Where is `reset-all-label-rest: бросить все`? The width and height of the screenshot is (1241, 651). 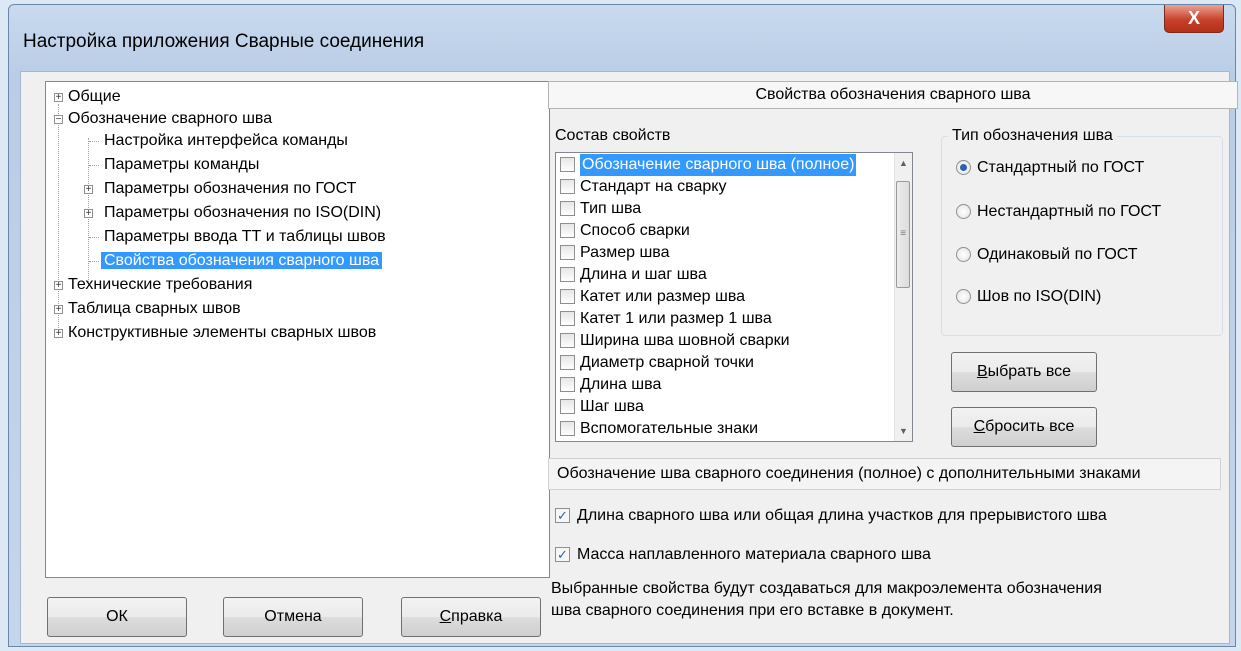
reset-all-label-rest: бросить все is located at coordinates (1030, 426).